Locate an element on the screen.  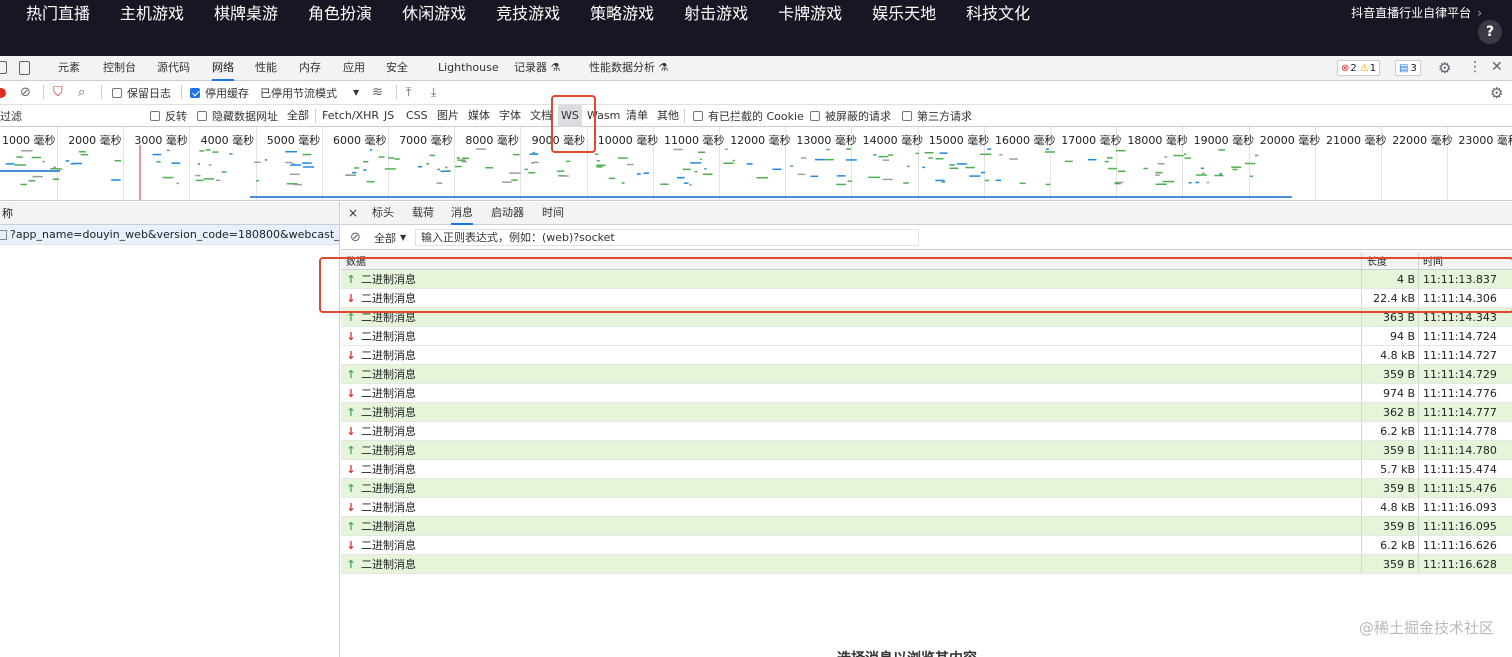
nav-category-10: 科技文化 is located at coordinates (998, 12).